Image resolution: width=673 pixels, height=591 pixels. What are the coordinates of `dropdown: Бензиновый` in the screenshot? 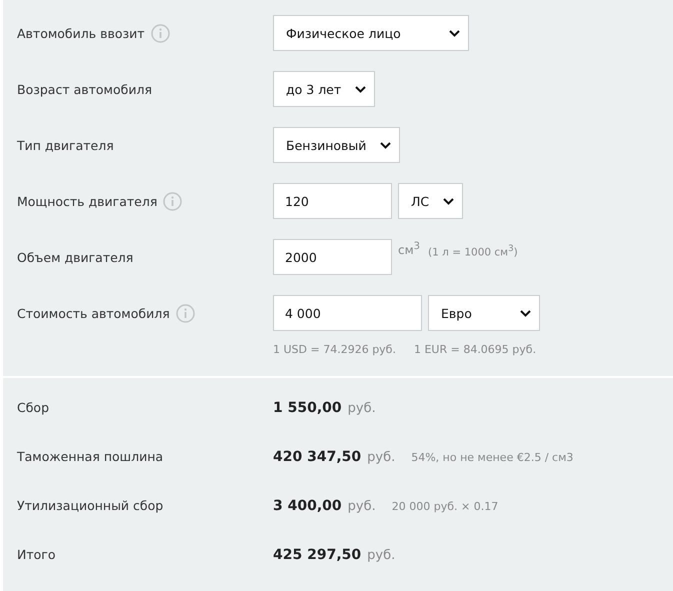 It's located at (336, 145).